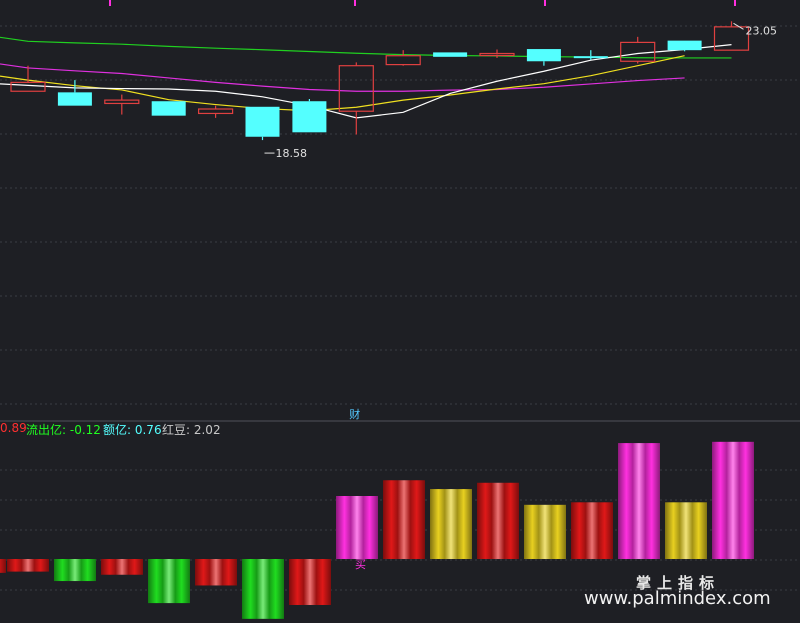 This screenshot has height=623, width=800. What do you see at coordinates (63, 430) in the screenshot?
I see `legend-outflow: 流出亿: -0.12` at bounding box center [63, 430].